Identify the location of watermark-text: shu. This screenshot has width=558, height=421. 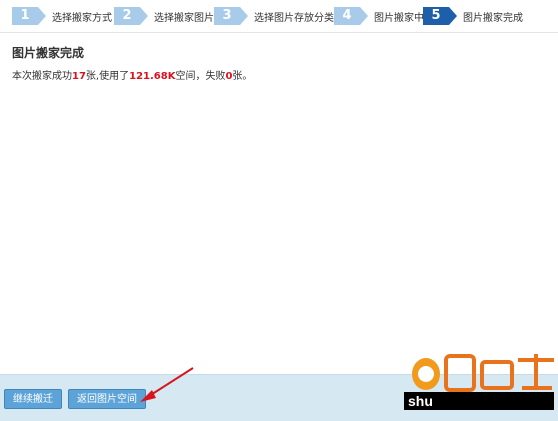
(479, 401).